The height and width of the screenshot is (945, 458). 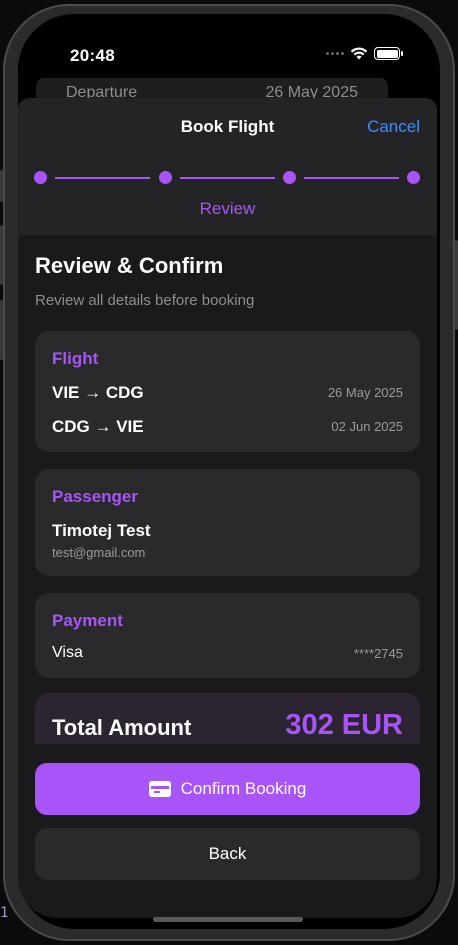 What do you see at coordinates (335, 53) in the screenshot?
I see `signal-icon` at bounding box center [335, 53].